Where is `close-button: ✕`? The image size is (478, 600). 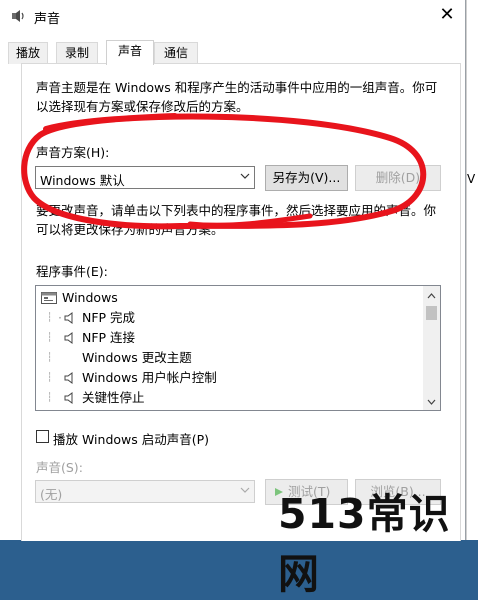 close-button: ✕ is located at coordinates (447, 16).